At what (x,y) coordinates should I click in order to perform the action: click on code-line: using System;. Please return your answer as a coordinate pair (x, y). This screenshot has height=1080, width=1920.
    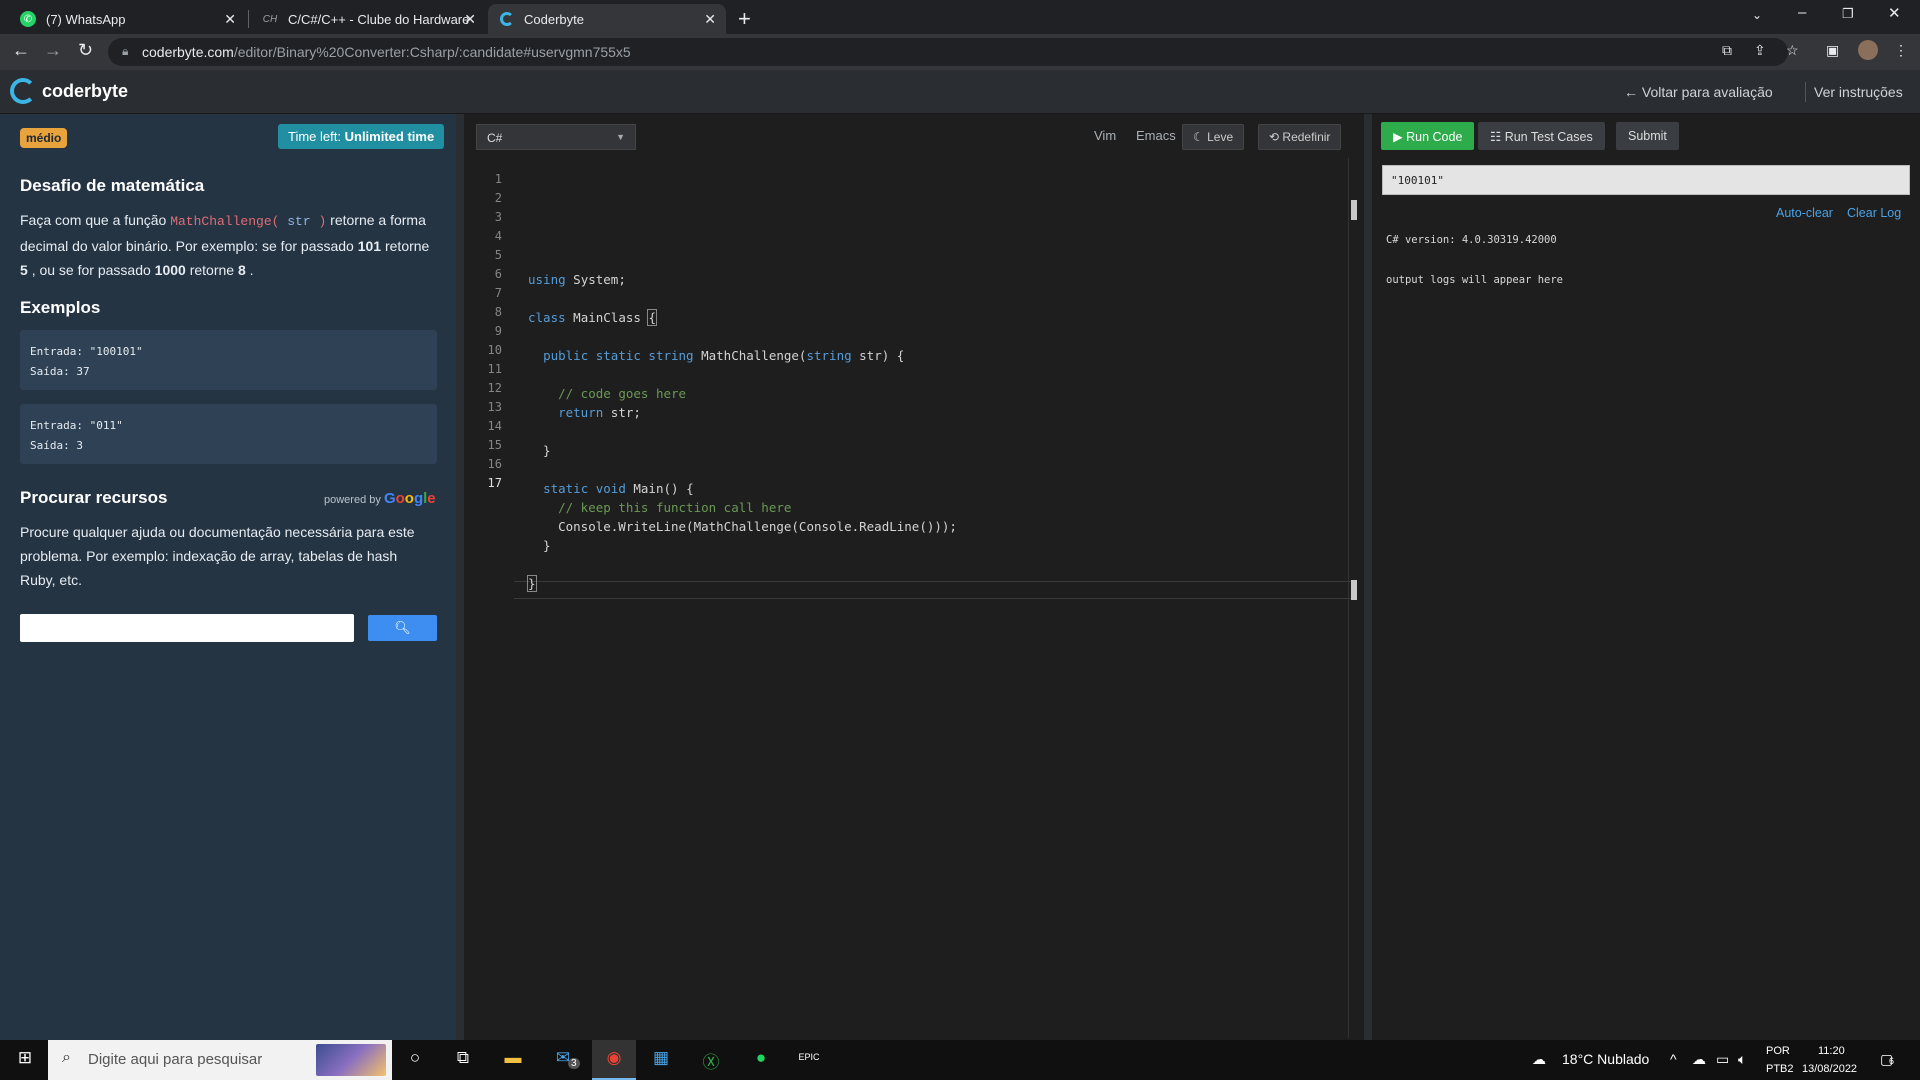
    Looking at the image, I should click on (577, 279).